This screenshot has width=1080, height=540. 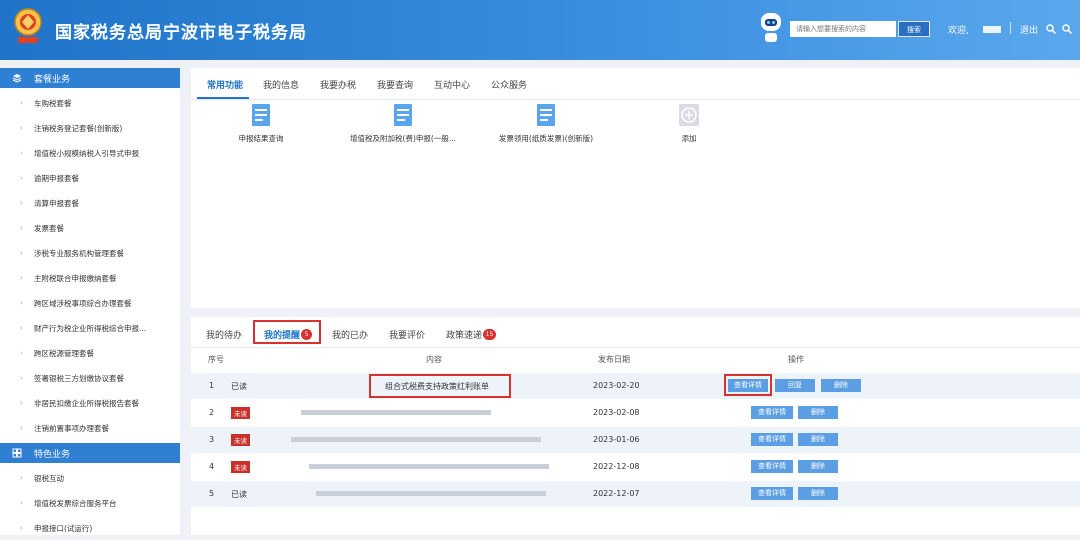 I want to click on tab-my-info: 我的信息, so click(x=281, y=84).